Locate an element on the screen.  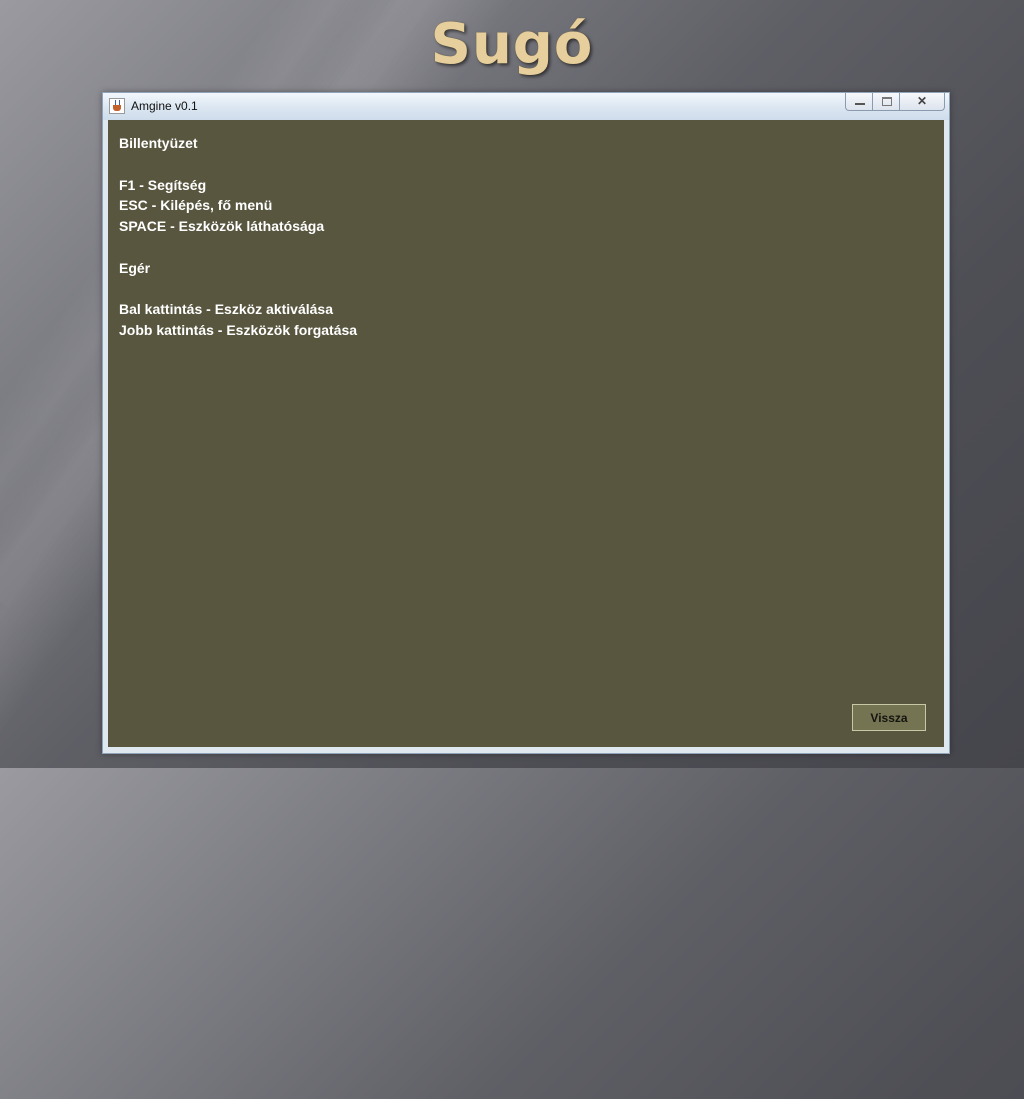
slide-title: Sugó is located at coordinates (512, 44).